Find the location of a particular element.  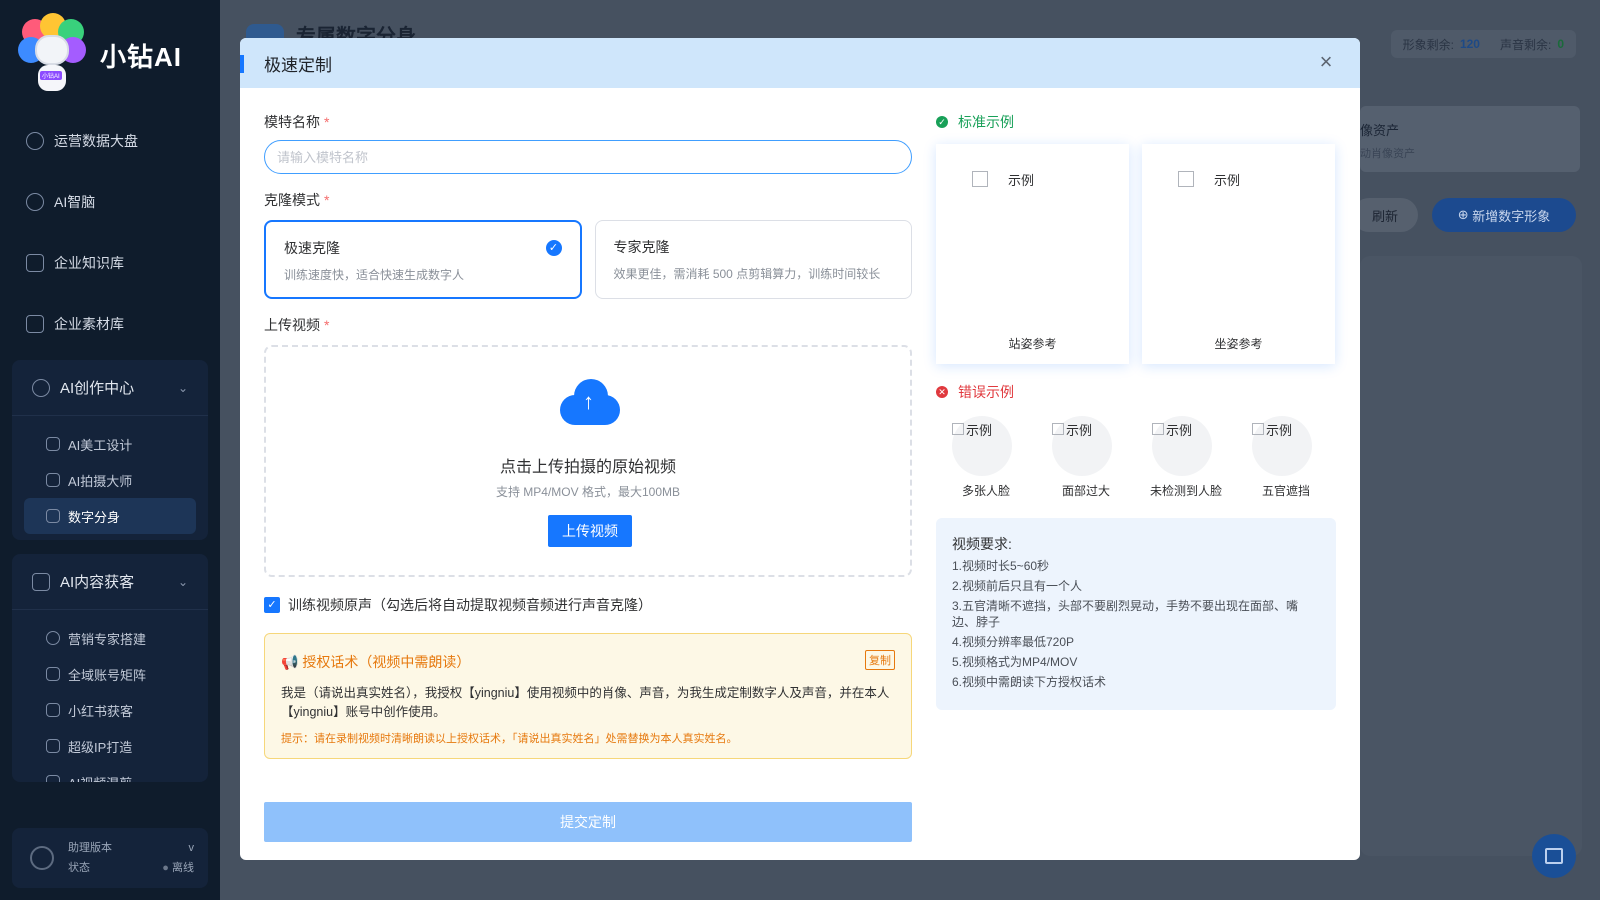

user-icon is located at coordinates (53, 638).